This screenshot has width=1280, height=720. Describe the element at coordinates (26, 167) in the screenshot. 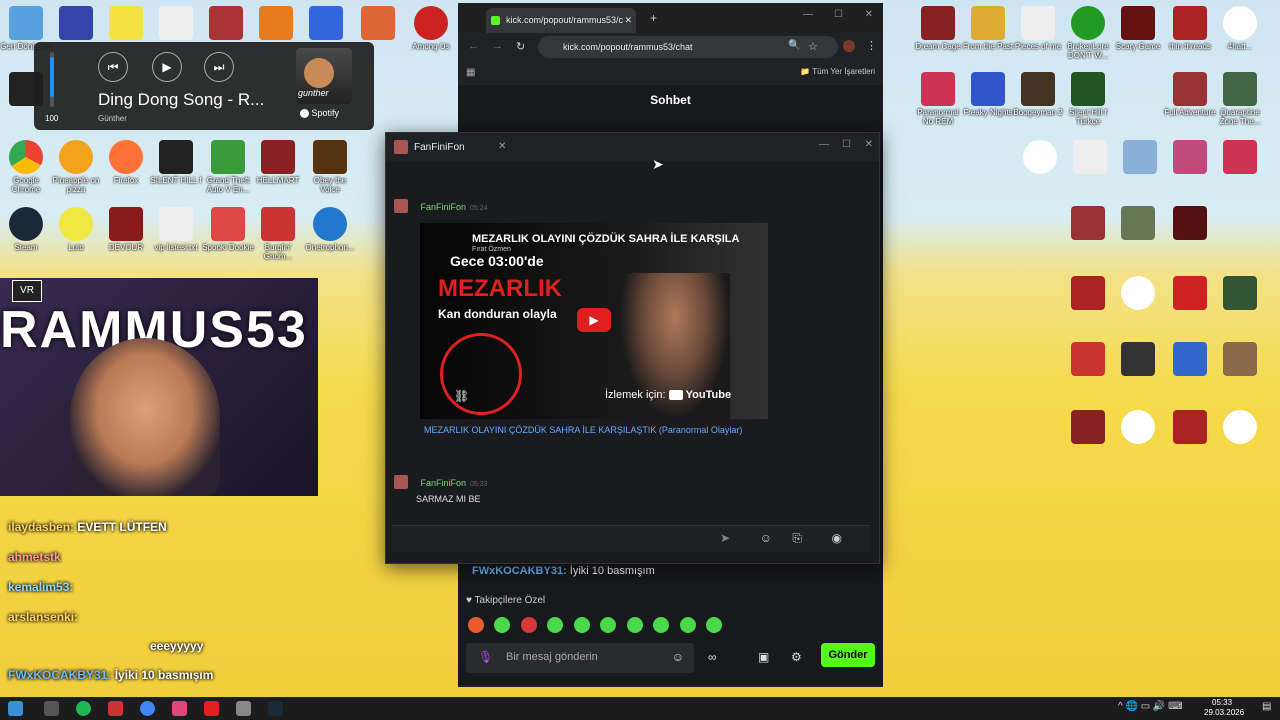

I see `chrome-icon: Google Chrome` at that location.